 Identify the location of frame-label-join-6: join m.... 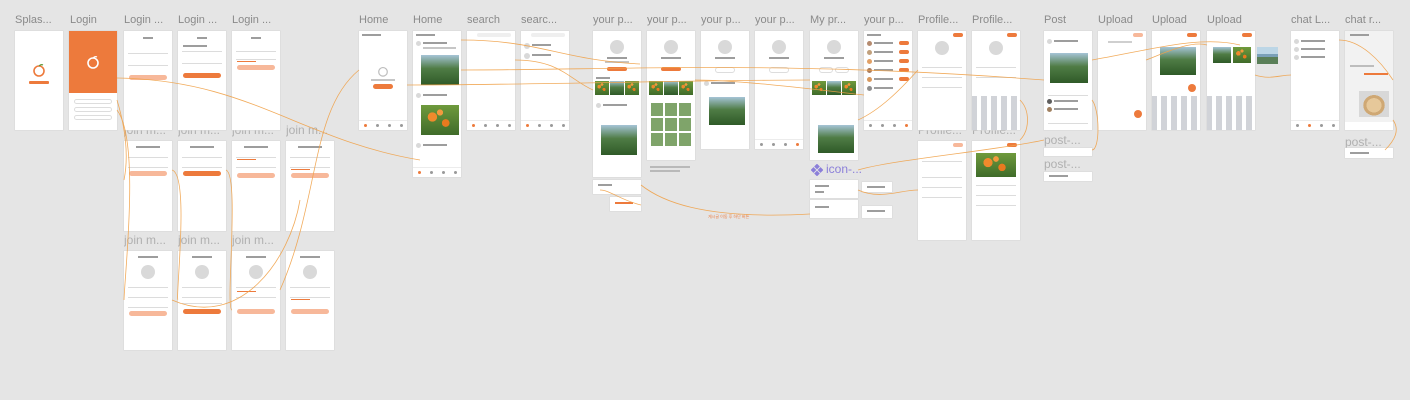
(202, 240).